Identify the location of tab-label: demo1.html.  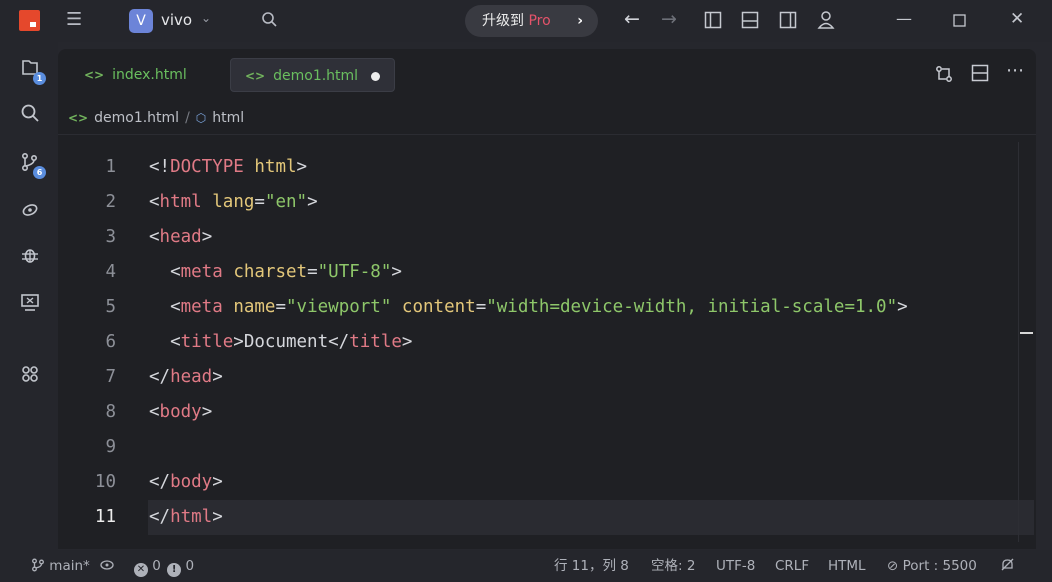
(316, 76).